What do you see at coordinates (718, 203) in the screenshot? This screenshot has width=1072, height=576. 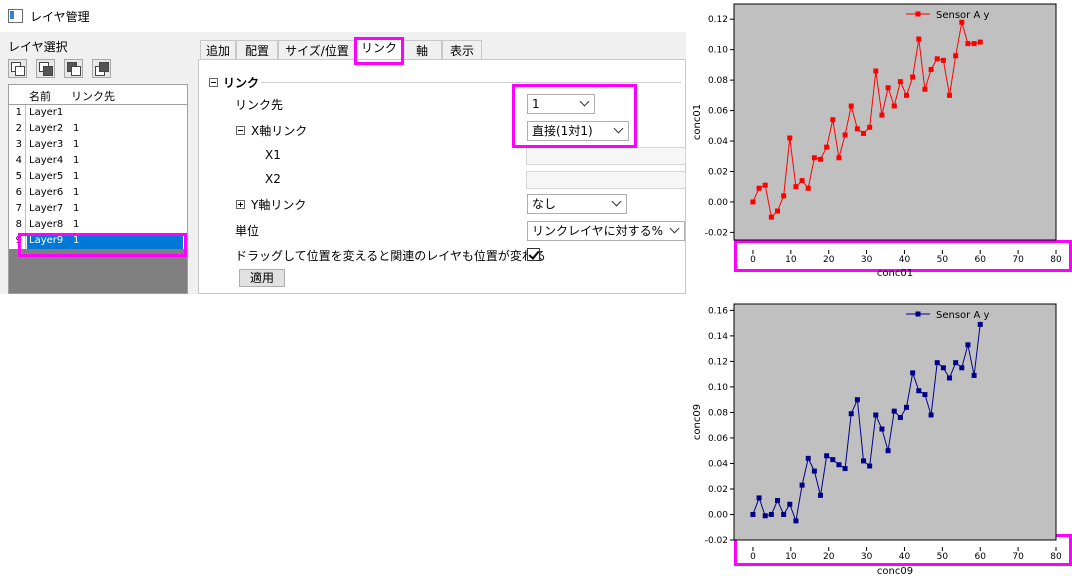 I see `y-tick-label: 0.00` at bounding box center [718, 203].